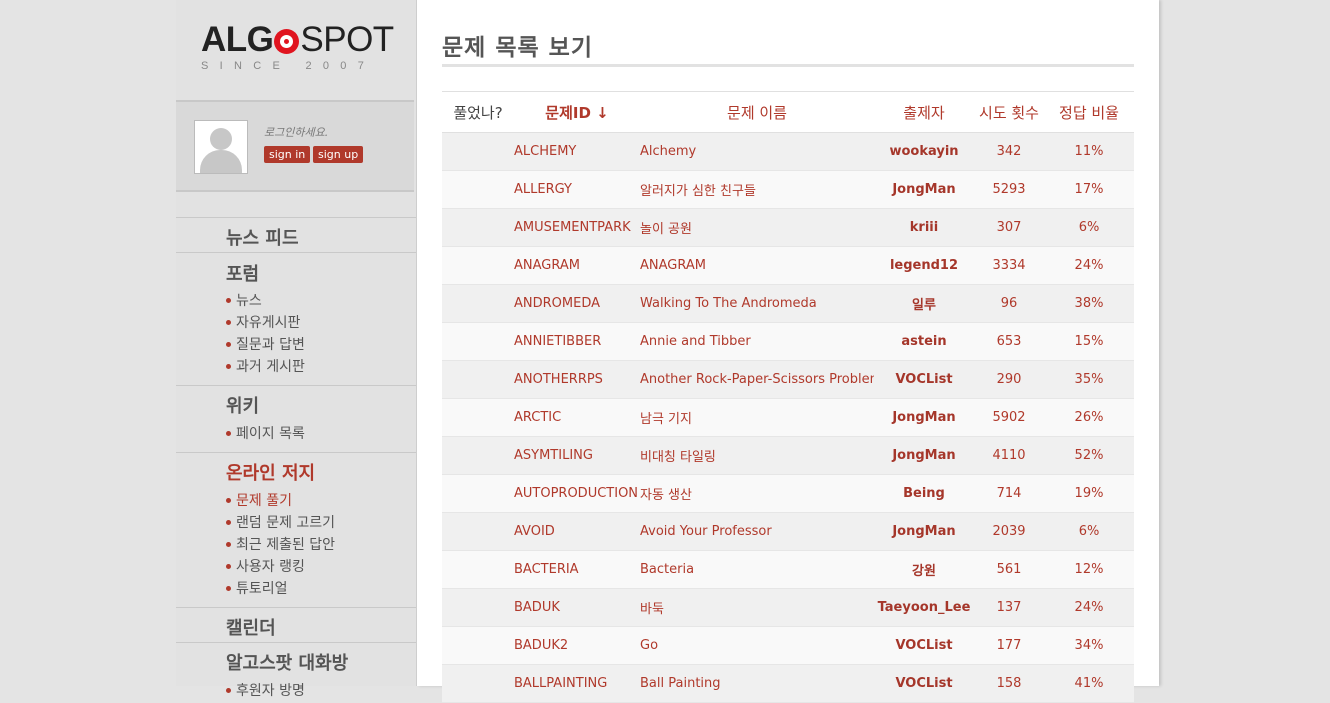 The width and height of the screenshot is (1330, 703). What do you see at coordinates (577, 266) in the screenshot?
I see `problem-id-link: ANAGRAM` at bounding box center [577, 266].